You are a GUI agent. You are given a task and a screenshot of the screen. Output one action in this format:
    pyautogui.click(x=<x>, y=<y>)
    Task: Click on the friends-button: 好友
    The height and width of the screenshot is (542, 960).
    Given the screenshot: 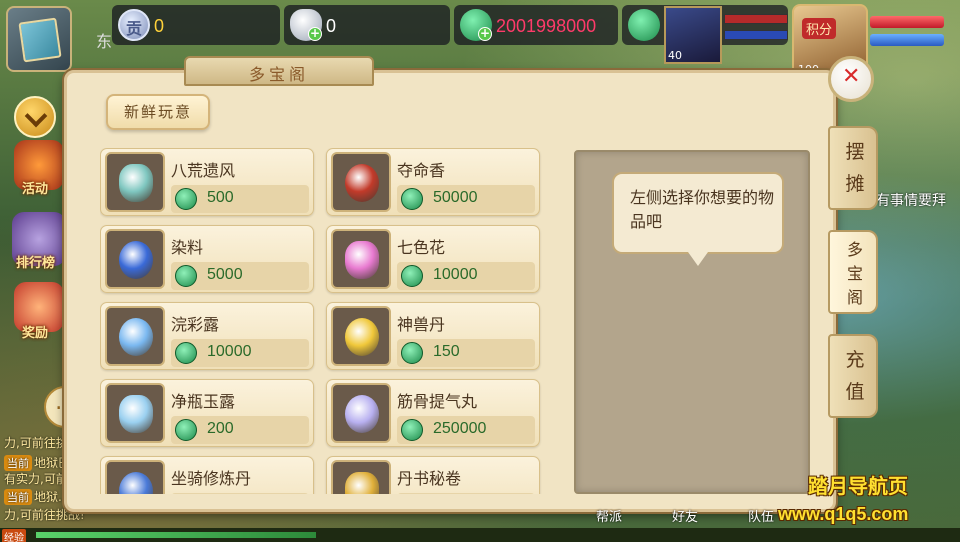 What is the action you would take?
    pyautogui.click(x=685, y=517)
    